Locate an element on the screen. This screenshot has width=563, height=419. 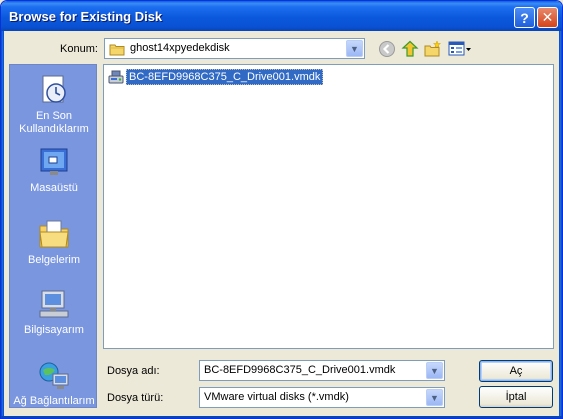
place-label: Masaüstü is located at coordinates (54, 188).